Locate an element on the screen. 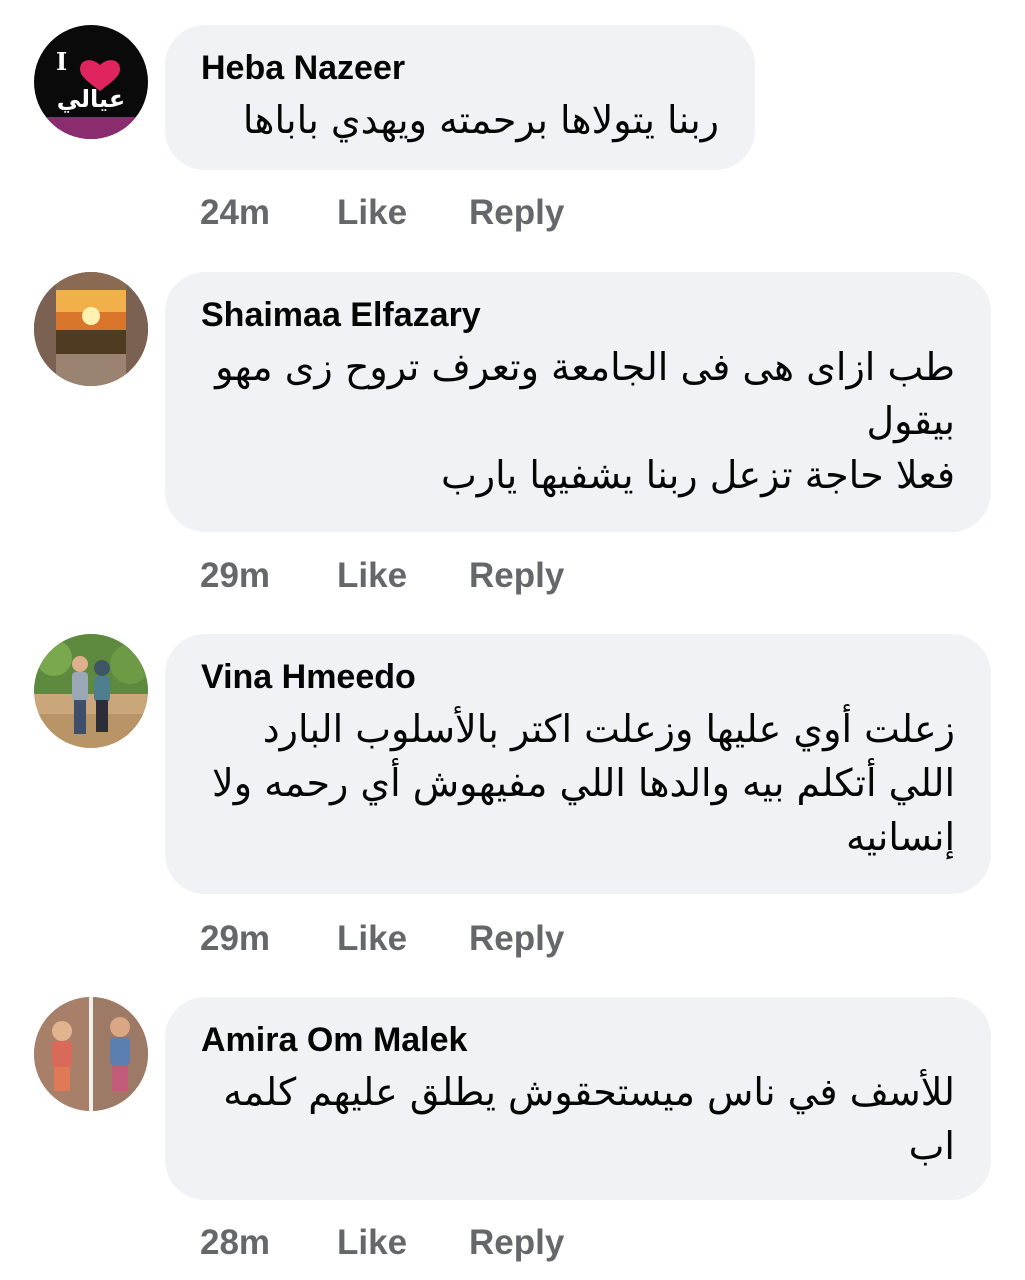  comment-timestamp: 28m is located at coordinates (268, 1243).